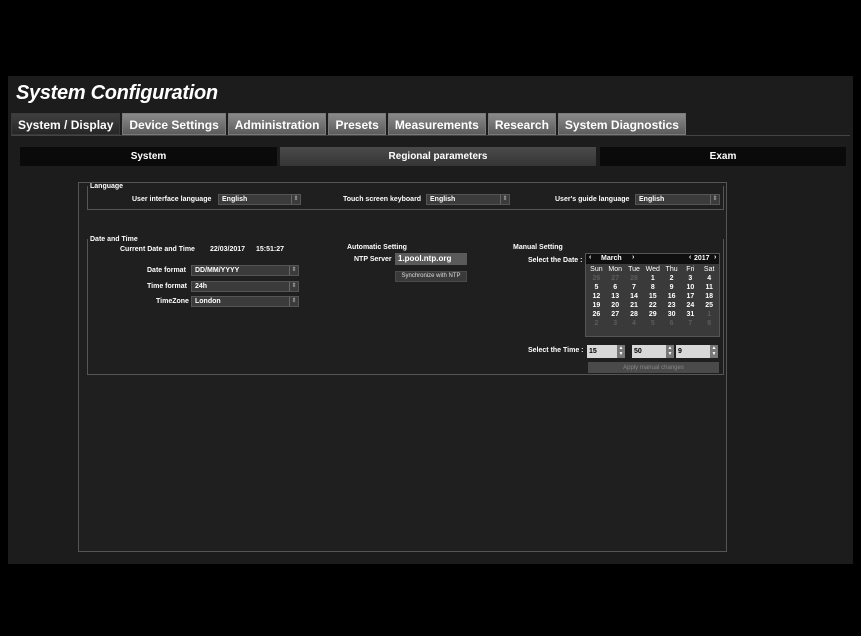 This screenshot has height=636, width=861. Describe the element at coordinates (690, 269) in the screenshot. I see `calendar-weekday: Fri` at that location.